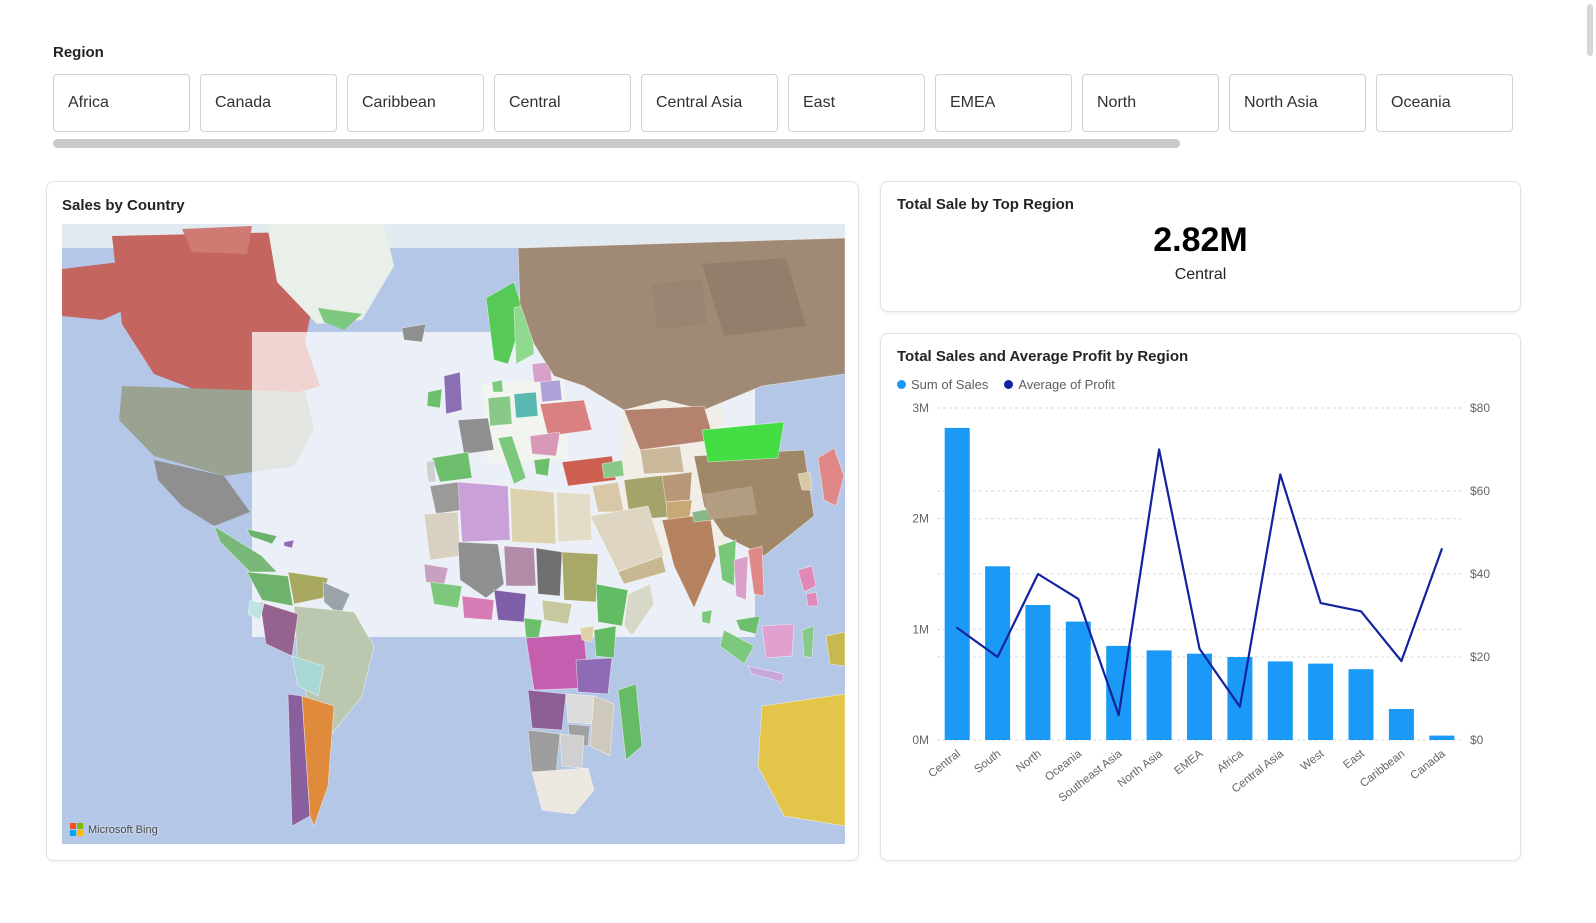  I want to click on bar-west, so click(1321, 701).